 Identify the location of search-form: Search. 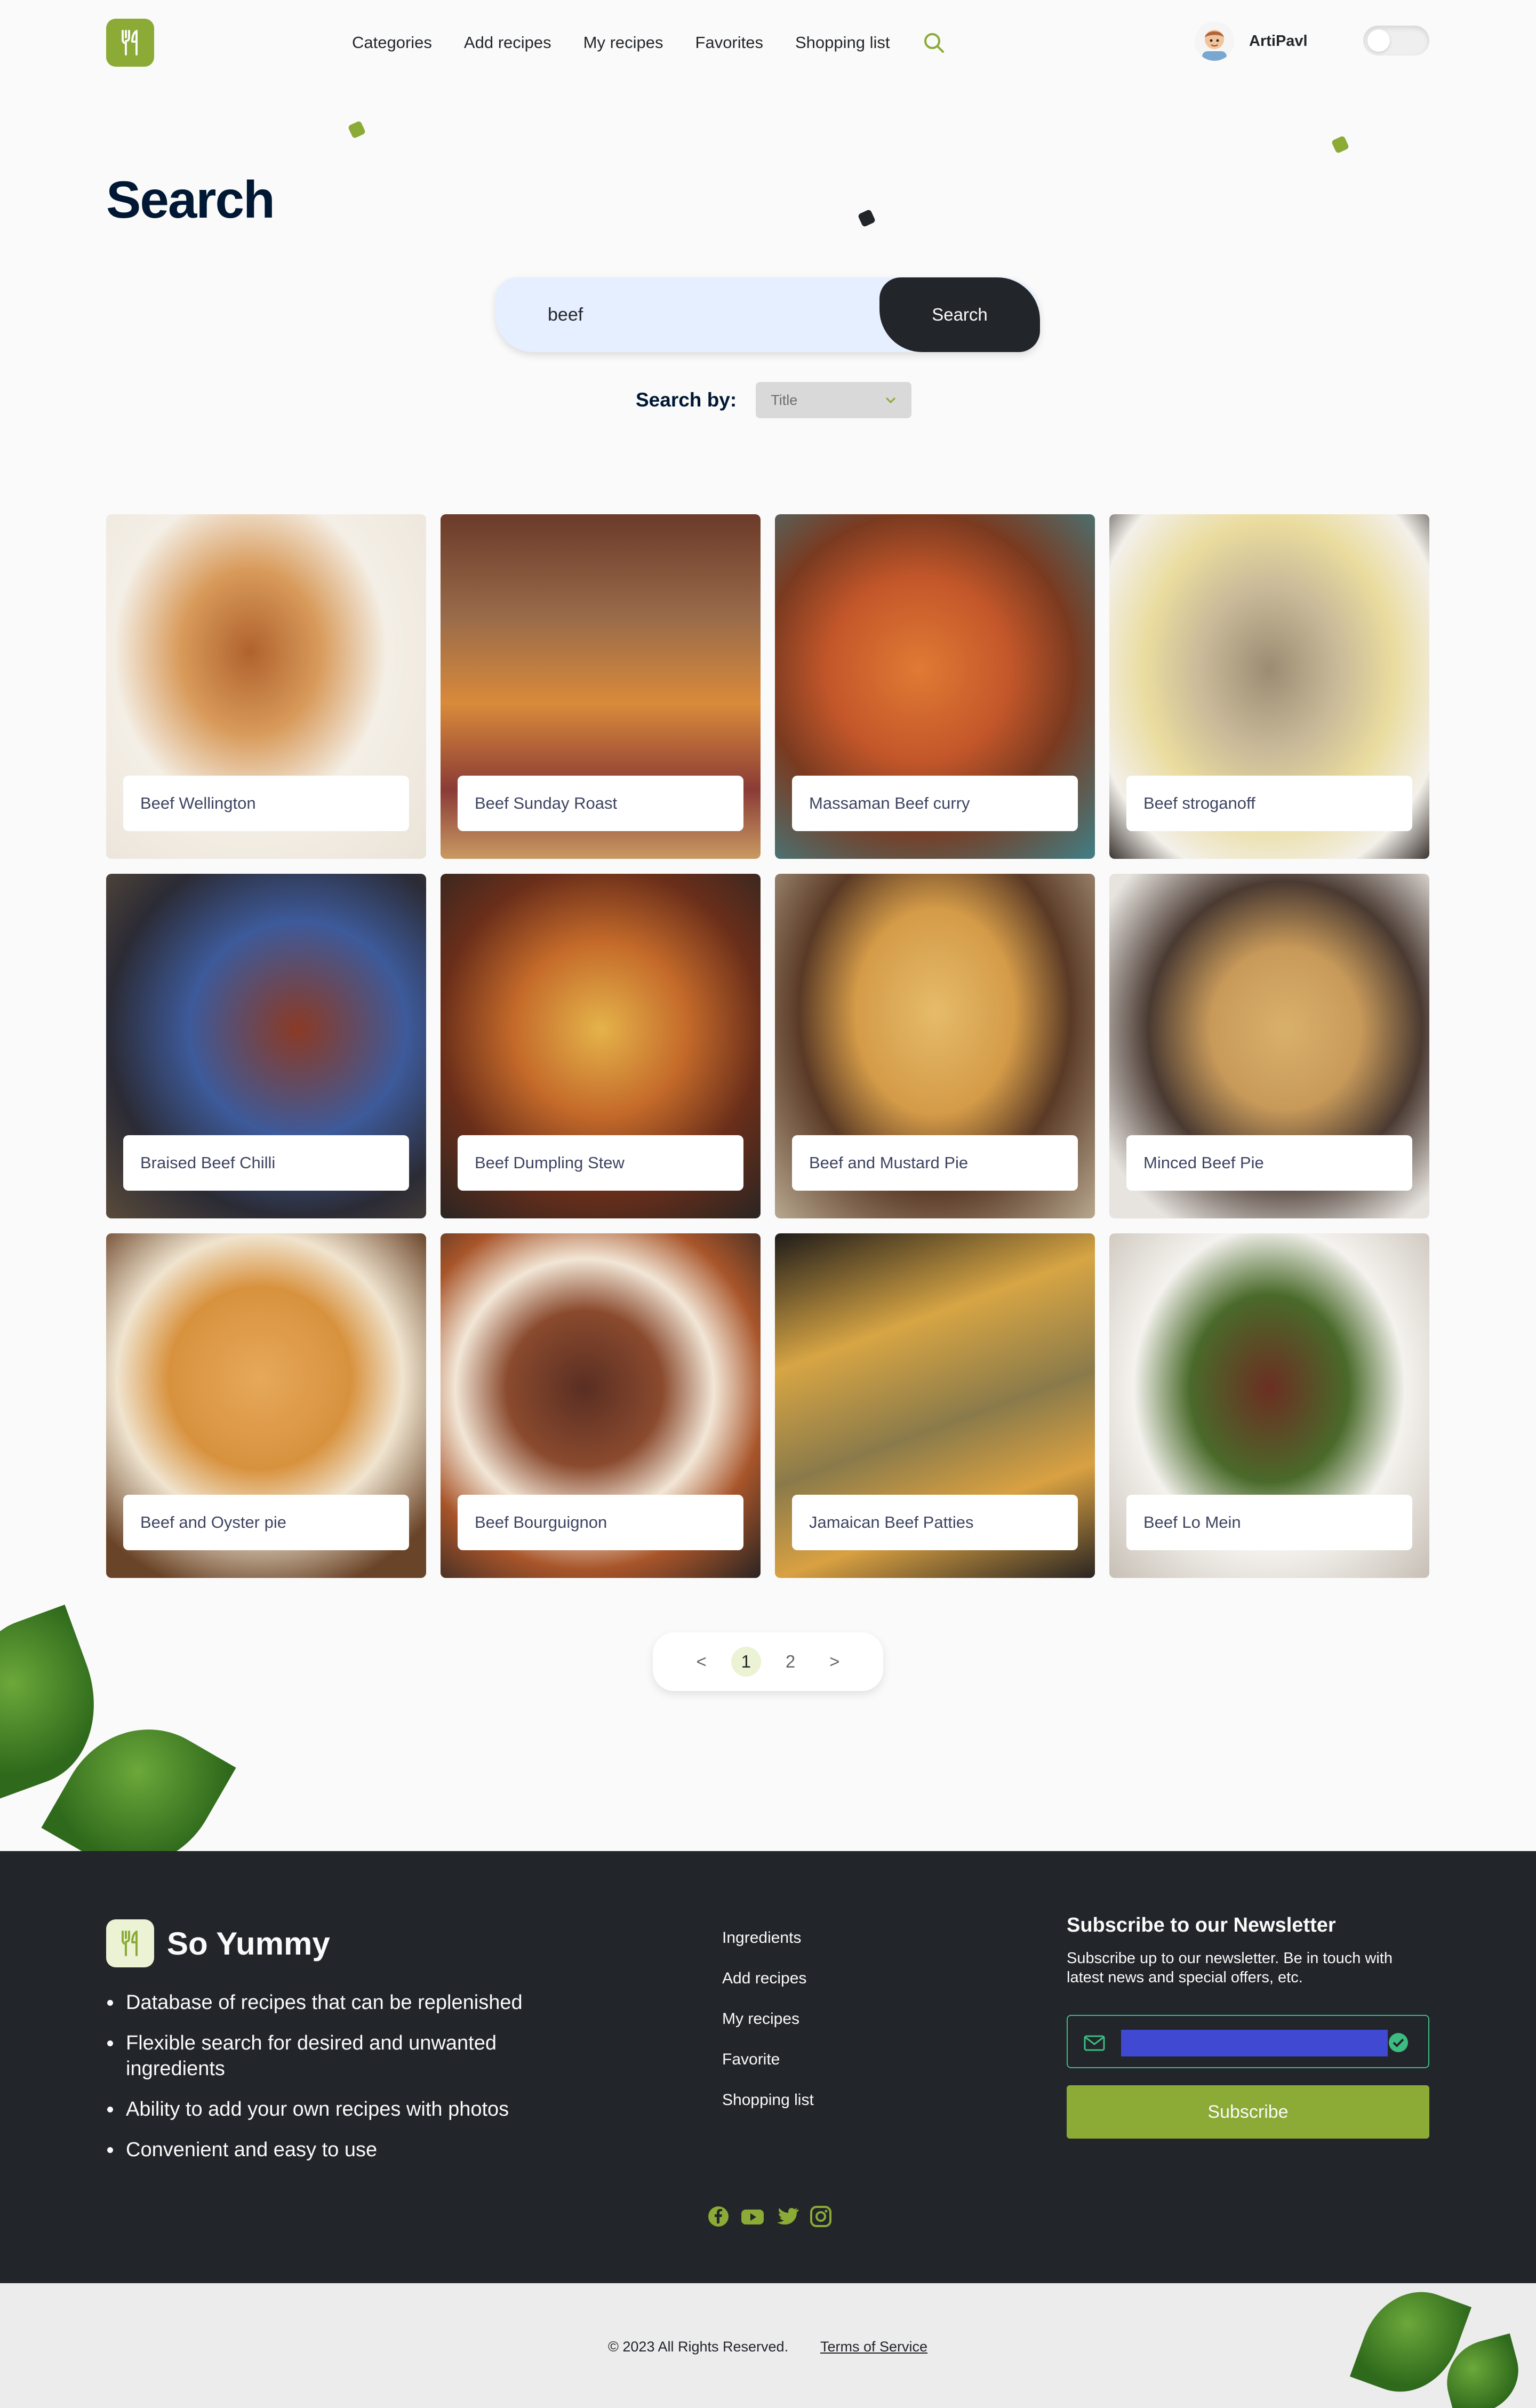
(767, 314).